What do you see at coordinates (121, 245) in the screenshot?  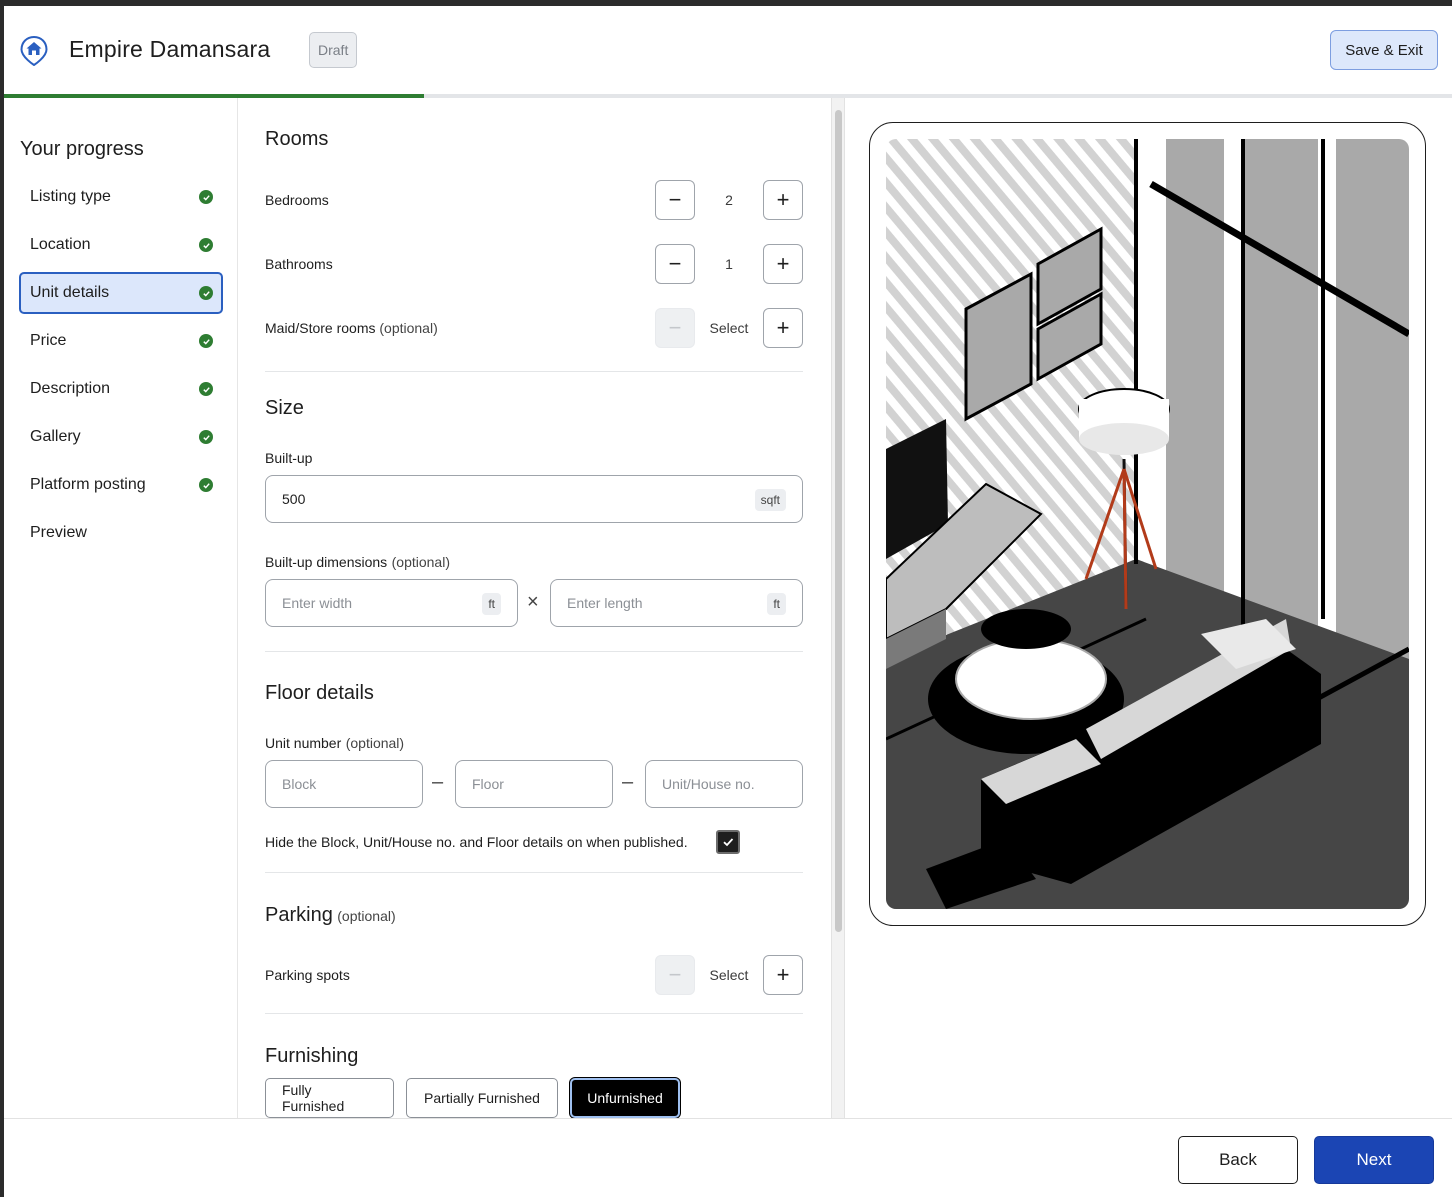 I see `sidebar-item-location: Location` at bounding box center [121, 245].